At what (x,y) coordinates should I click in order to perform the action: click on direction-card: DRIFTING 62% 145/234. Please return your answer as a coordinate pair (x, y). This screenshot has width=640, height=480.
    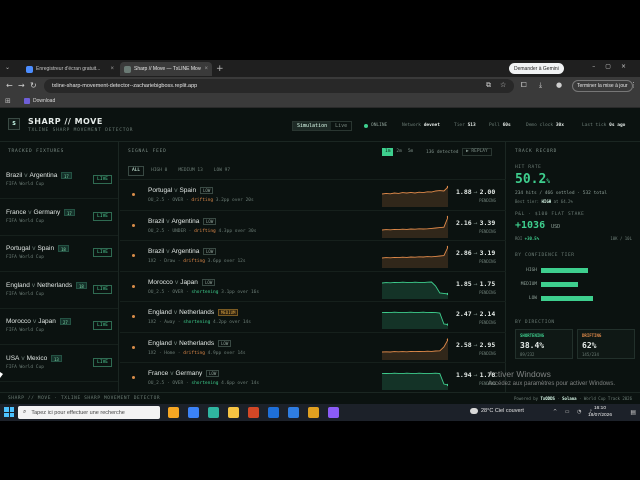
    Looking at the image, I should click on (606, 344).